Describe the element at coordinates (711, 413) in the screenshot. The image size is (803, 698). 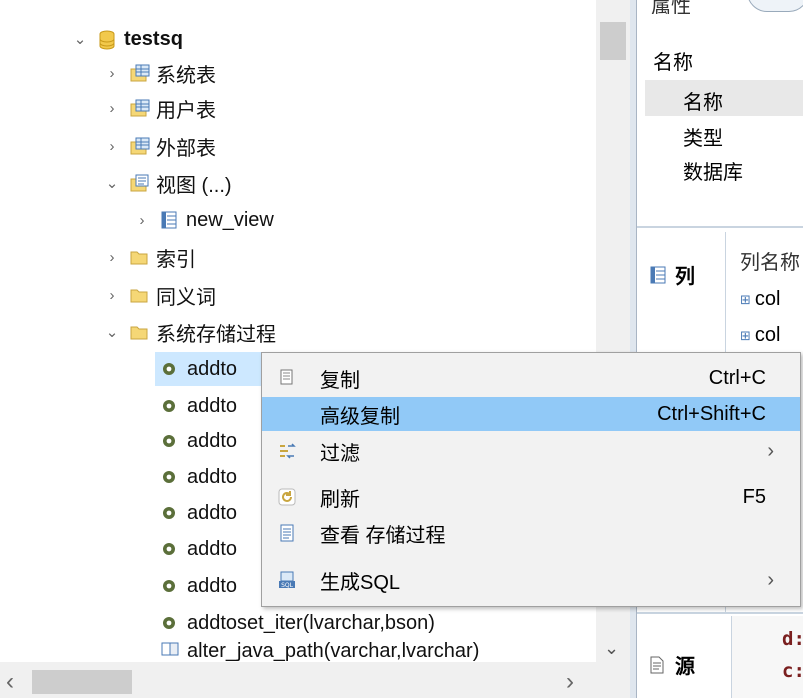
I see `menu-shortcut: Ctrl+Shift+C` at that location.